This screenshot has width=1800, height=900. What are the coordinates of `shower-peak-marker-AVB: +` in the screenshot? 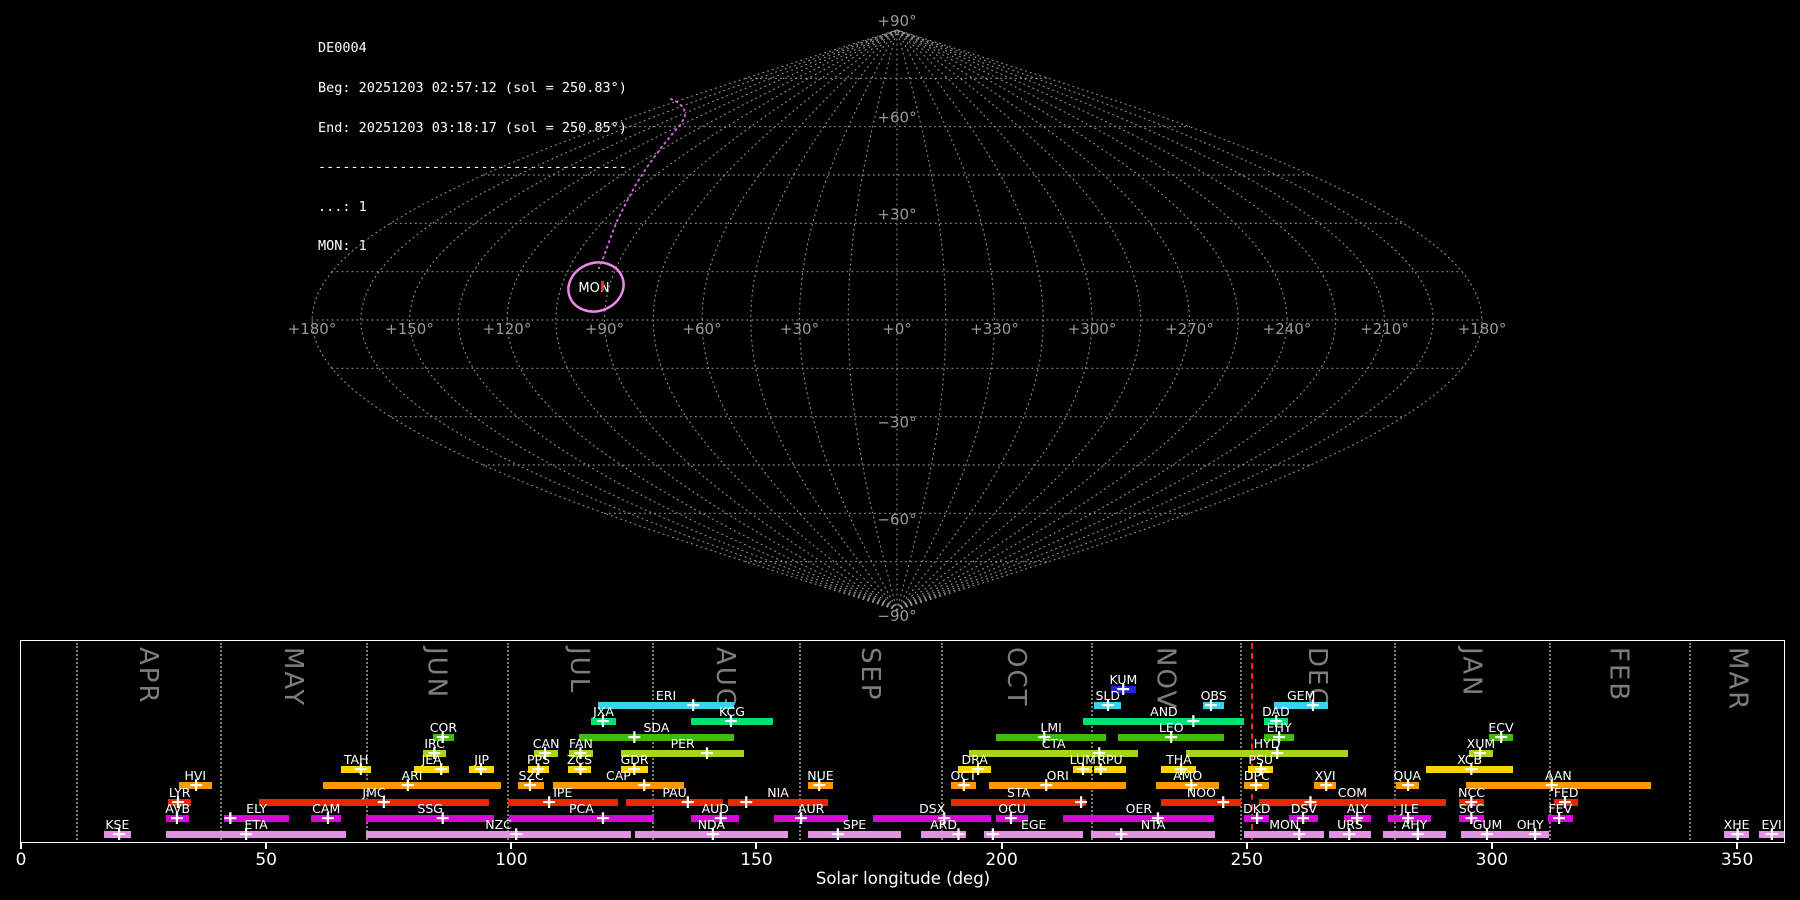 It's located at (176, 817).